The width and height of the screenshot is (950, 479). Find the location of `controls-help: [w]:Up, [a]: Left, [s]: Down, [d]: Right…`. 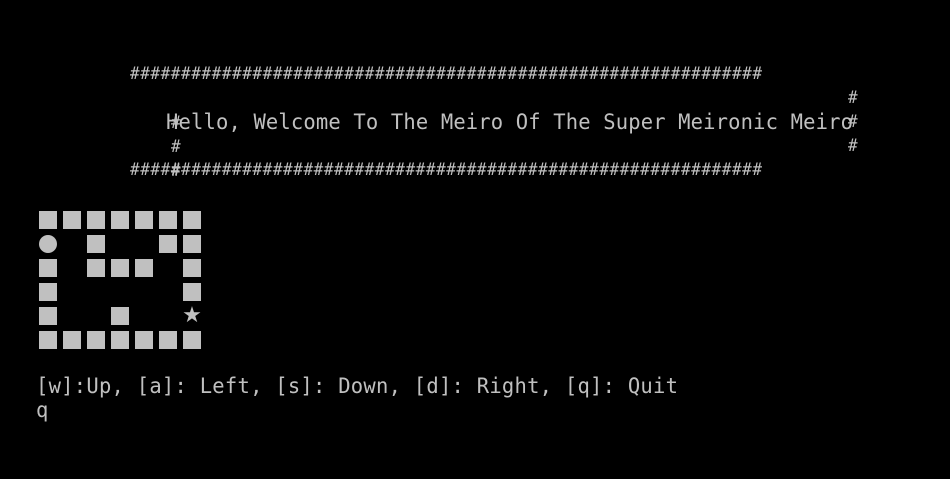

controls-help: [w]:Up, [a]: Left, [s]: Down, [d]: Right… is located at coordinates (357, 386).